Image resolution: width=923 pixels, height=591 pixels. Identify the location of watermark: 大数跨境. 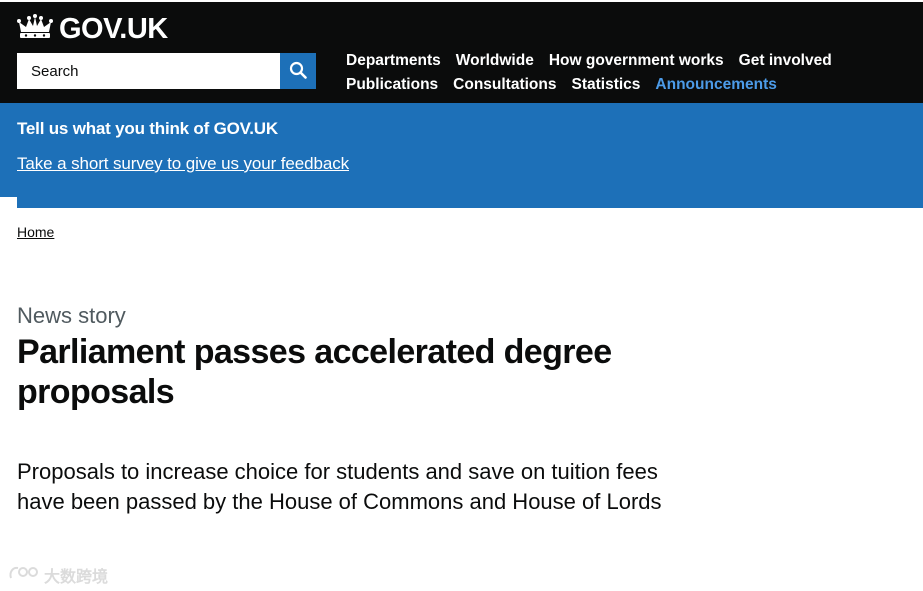
(58, 574).